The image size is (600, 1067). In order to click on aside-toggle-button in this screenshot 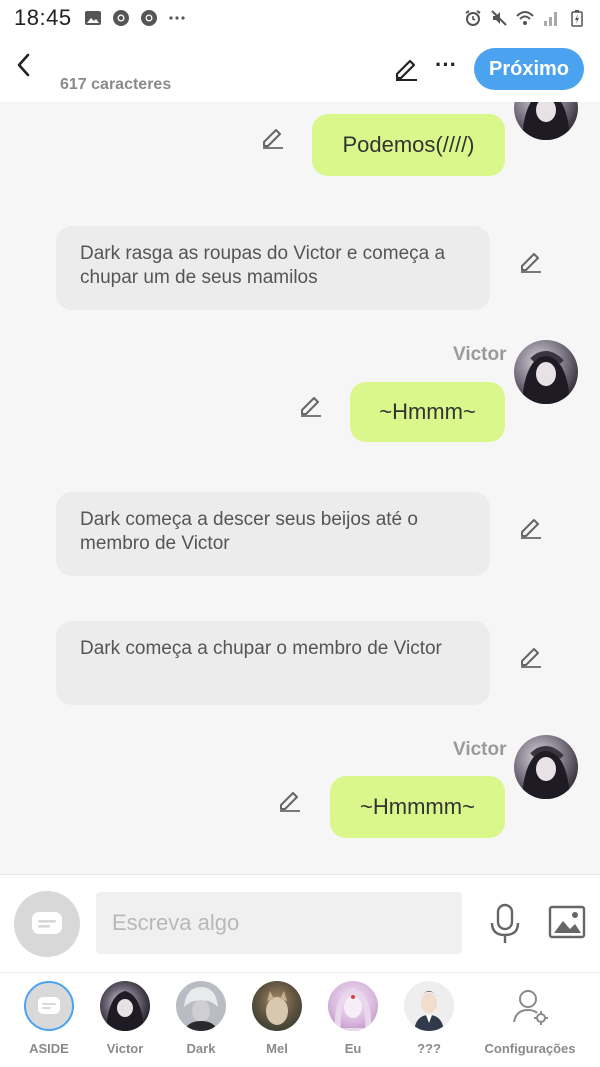, I will do `click(47, 924)`.